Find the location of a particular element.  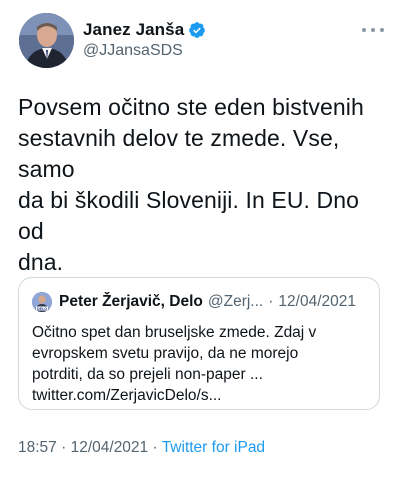

tweet-time: 18:57 is located at coordinates (37, 447).